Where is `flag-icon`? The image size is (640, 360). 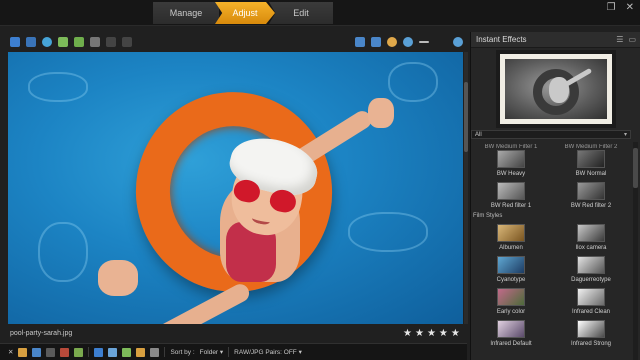 flag-icon is located at coordinates (79, 352).